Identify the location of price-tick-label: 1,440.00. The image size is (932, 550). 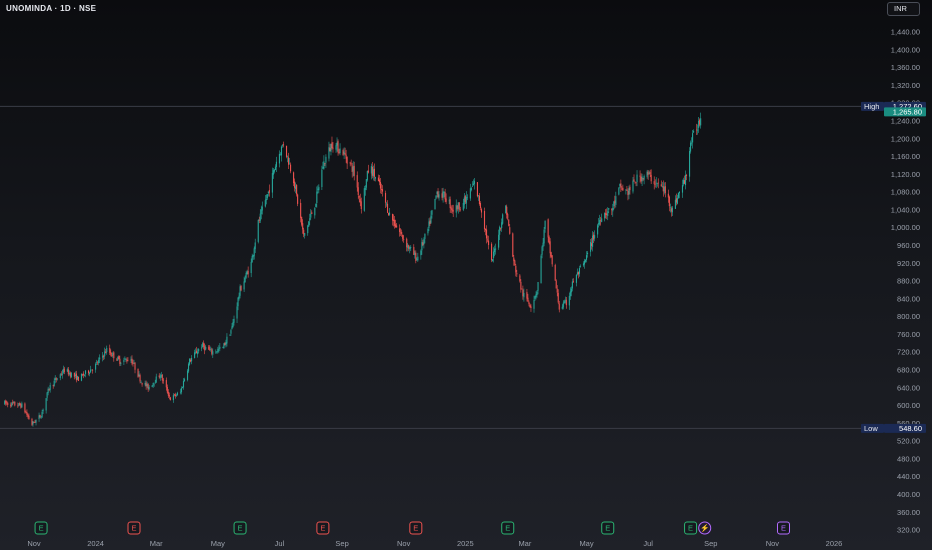
(905, 32).